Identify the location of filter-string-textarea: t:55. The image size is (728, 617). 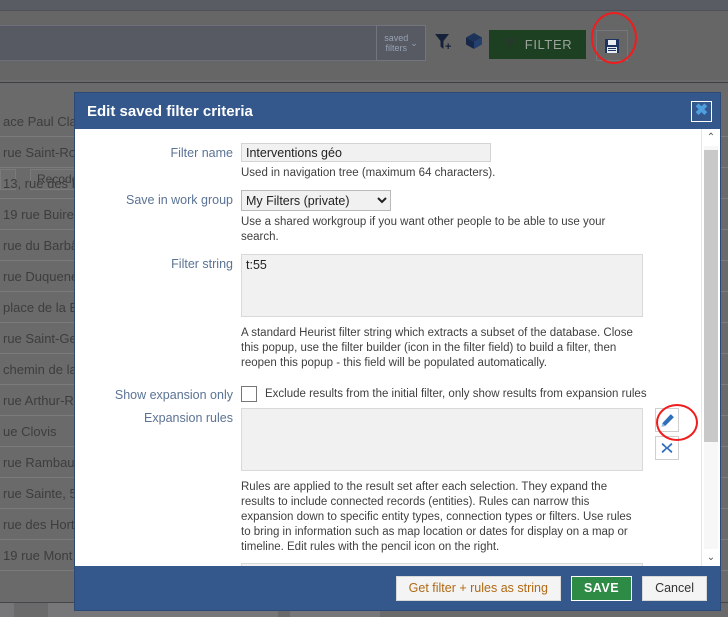
(442, 285).